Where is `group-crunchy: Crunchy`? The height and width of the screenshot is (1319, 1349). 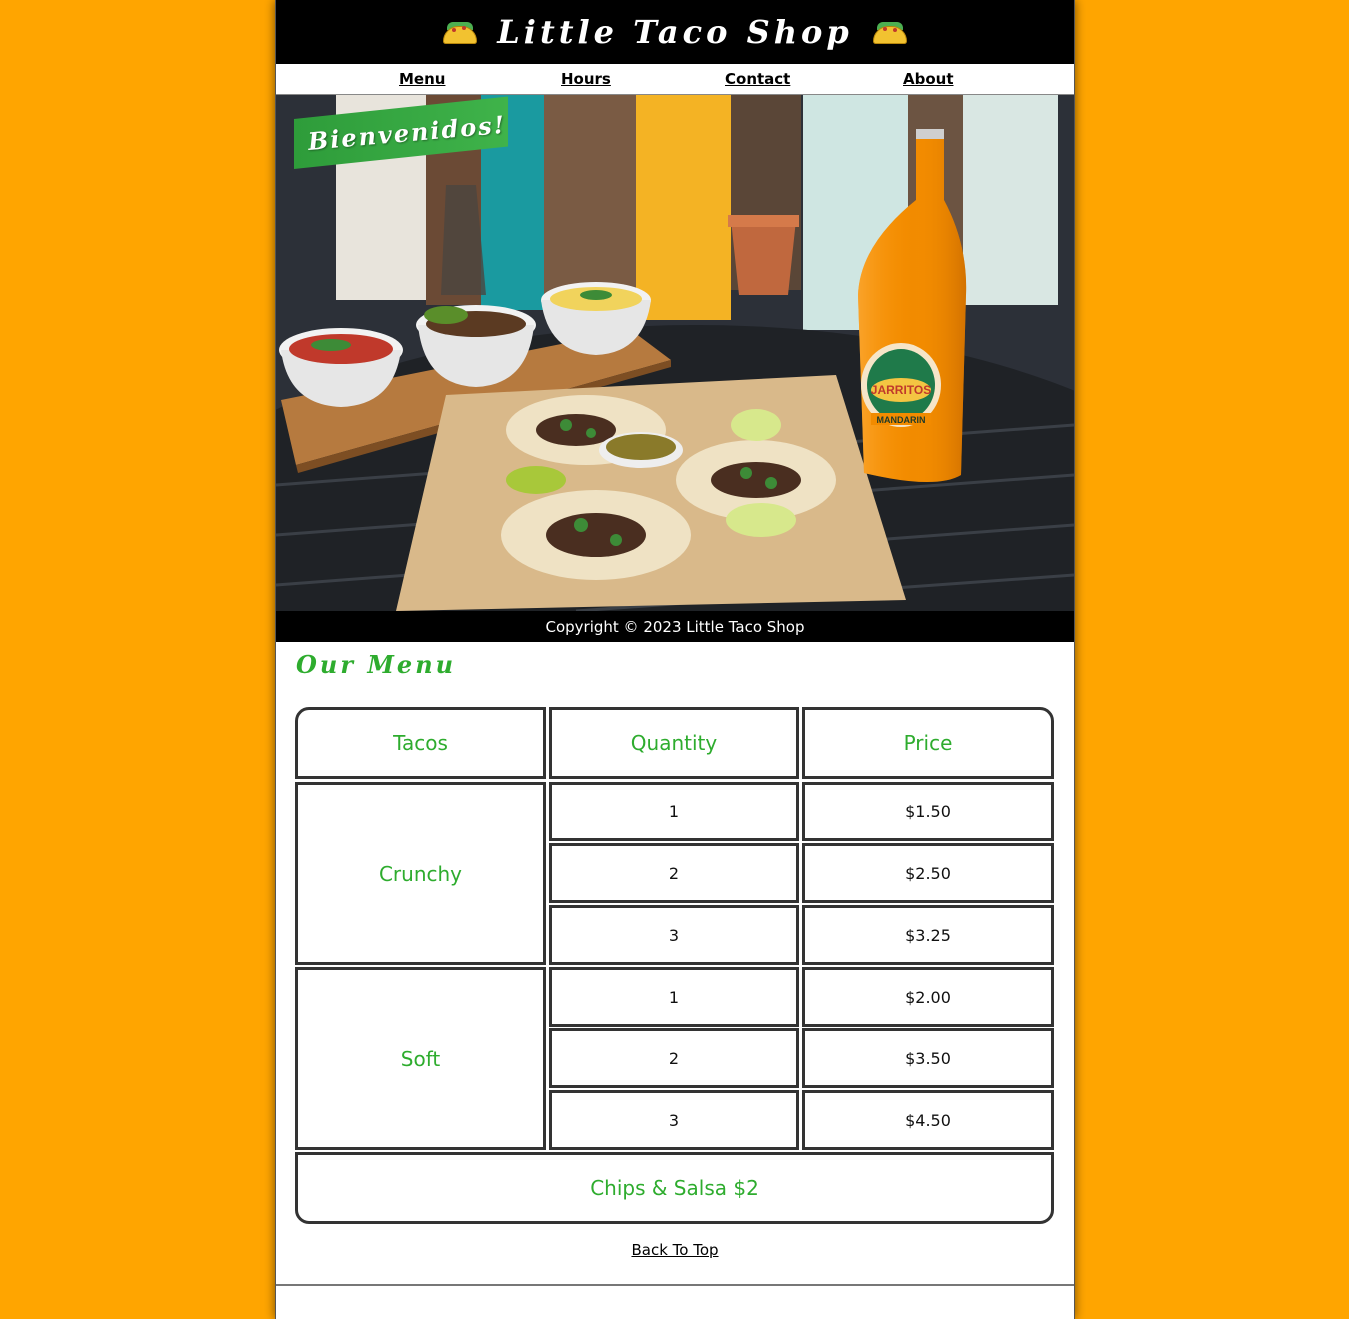
group-crunchy: Crunchy is located at coordinates (420, 873).